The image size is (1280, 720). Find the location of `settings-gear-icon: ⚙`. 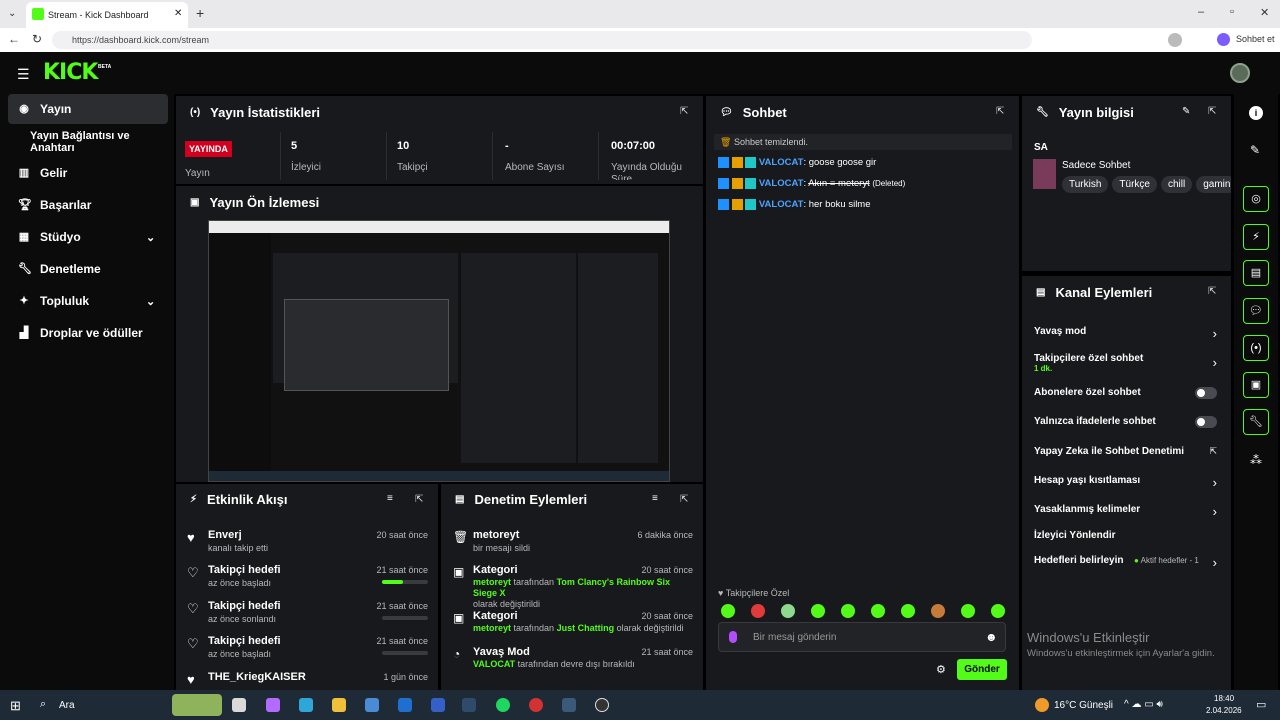

settings-gear-icon: ⚙ is located at coordinates (941, 669).